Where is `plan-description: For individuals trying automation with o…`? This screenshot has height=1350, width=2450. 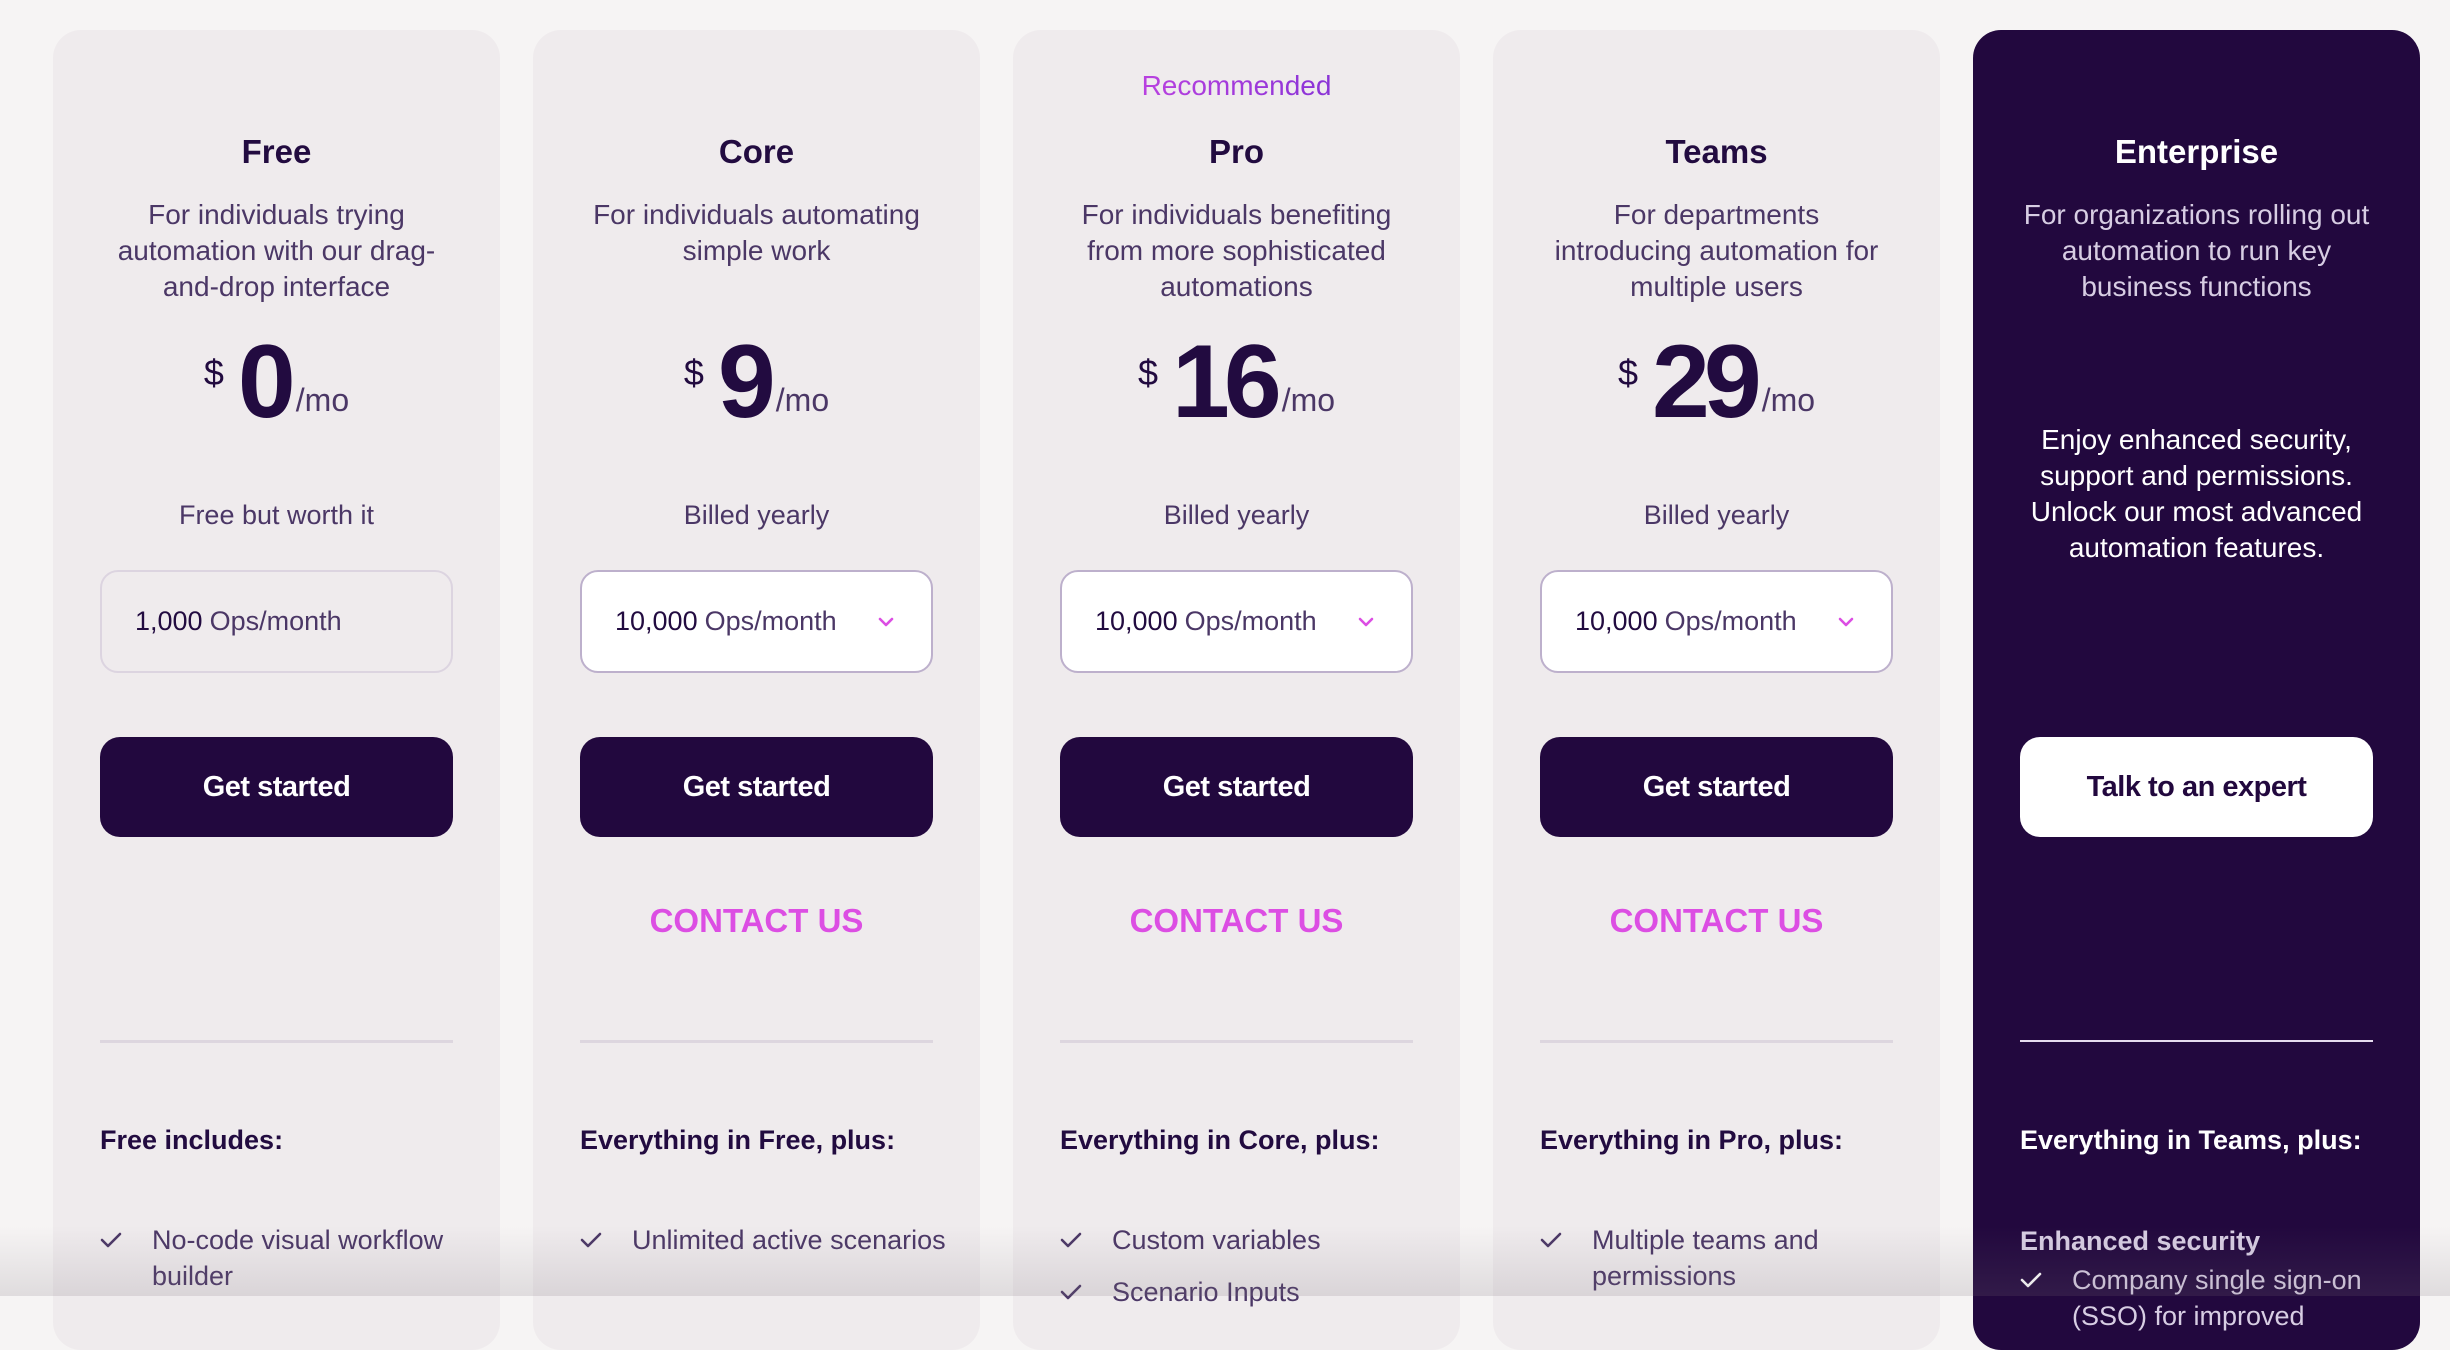 plan-description: For individuals trying automation with o… is located at coordinates (276, 250).